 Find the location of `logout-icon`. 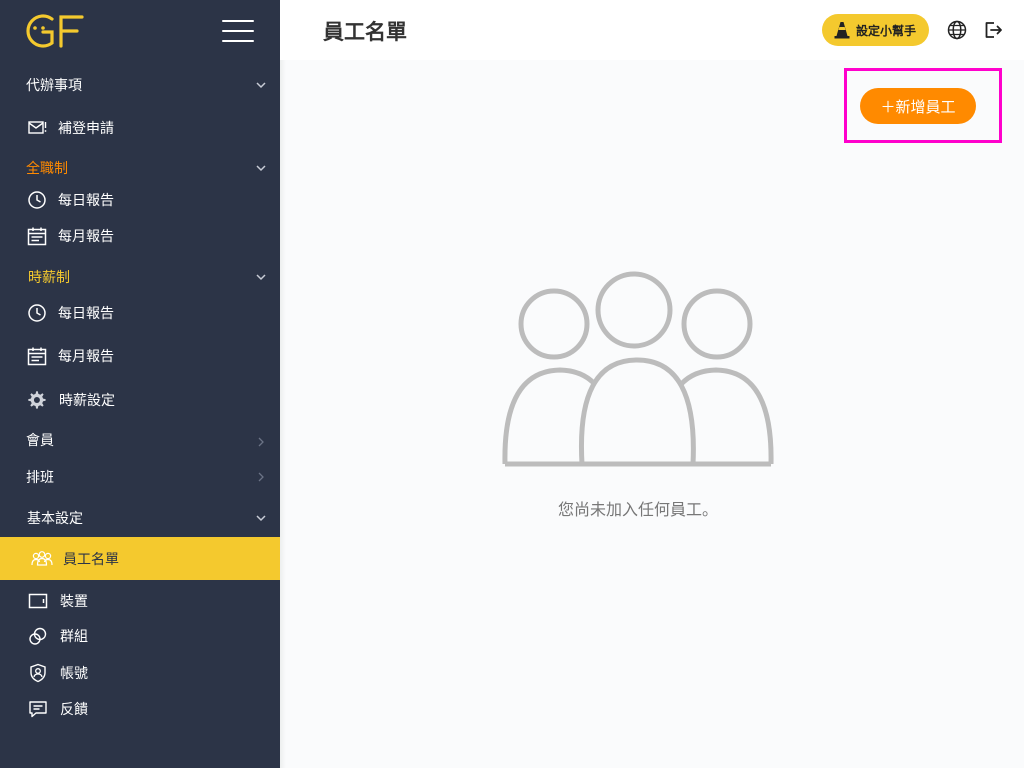

logout-icon is located at coordinates (993, 30).